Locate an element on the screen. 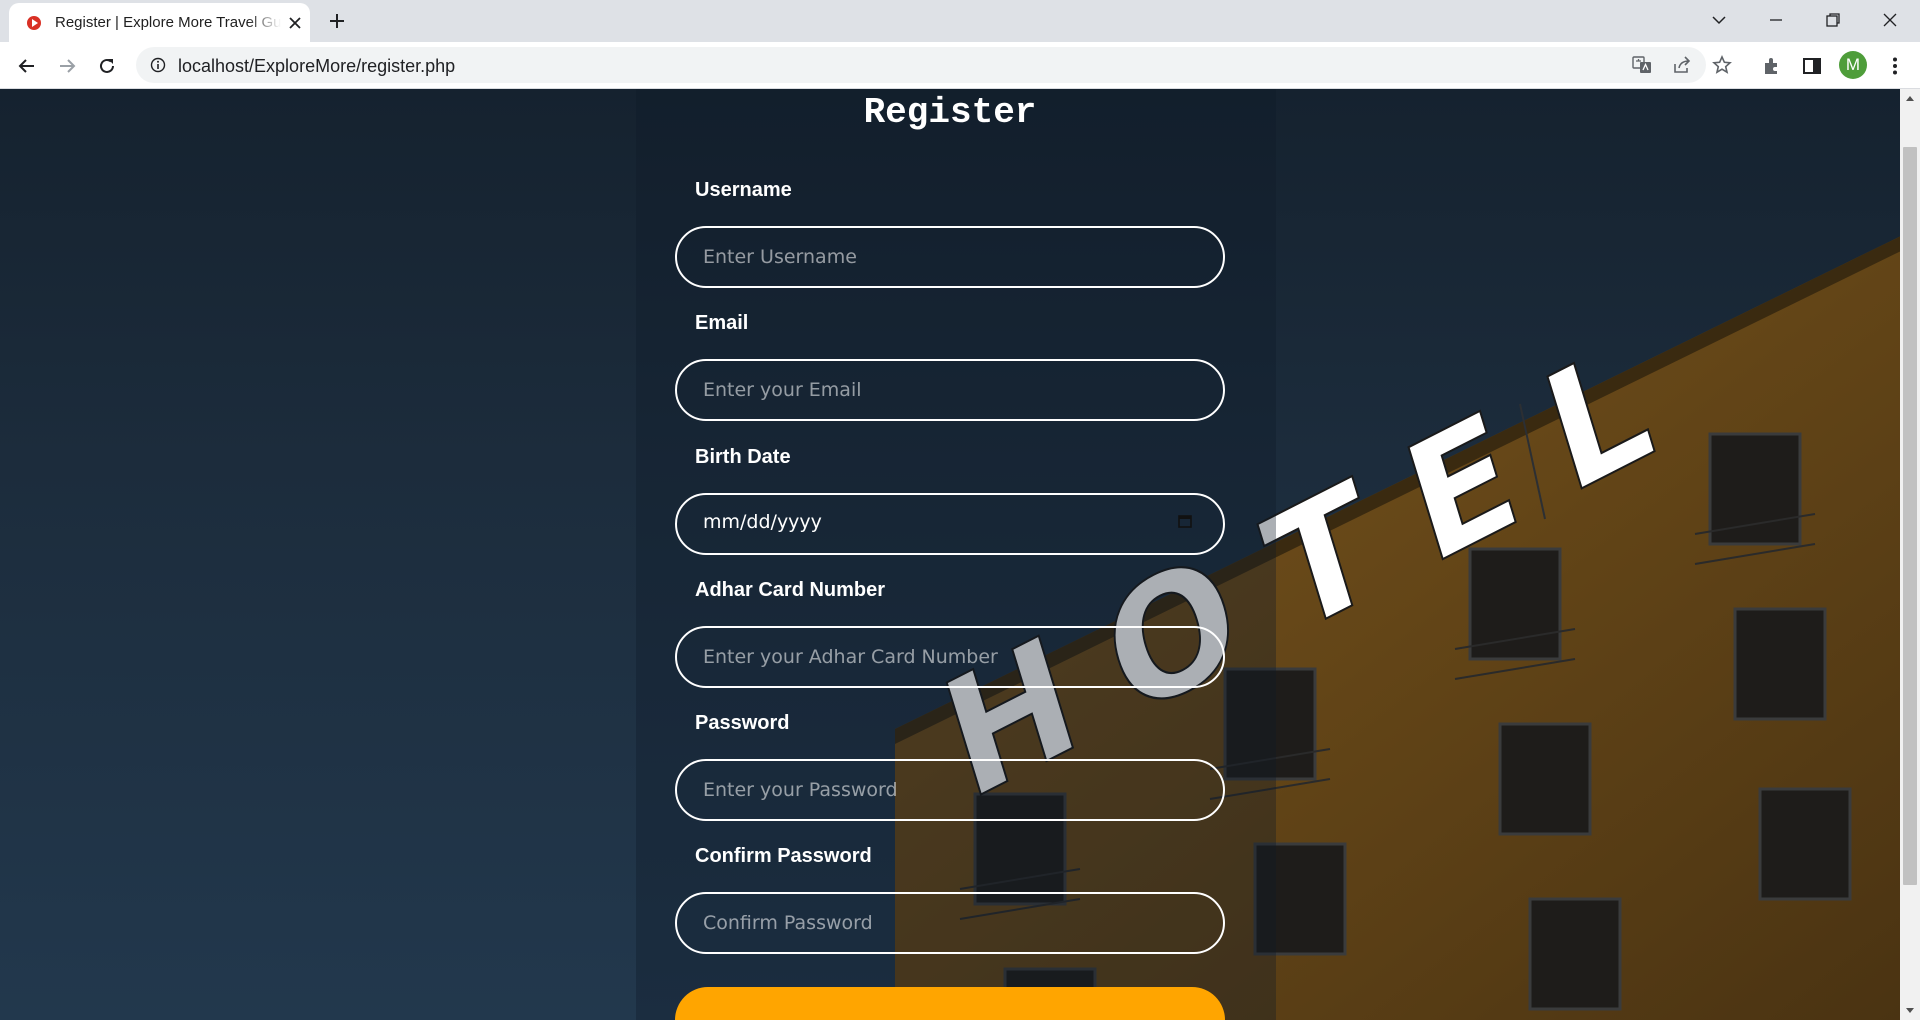 This screenshot has height=1020, width=1920. username-input is located at coordinates (950, 257).